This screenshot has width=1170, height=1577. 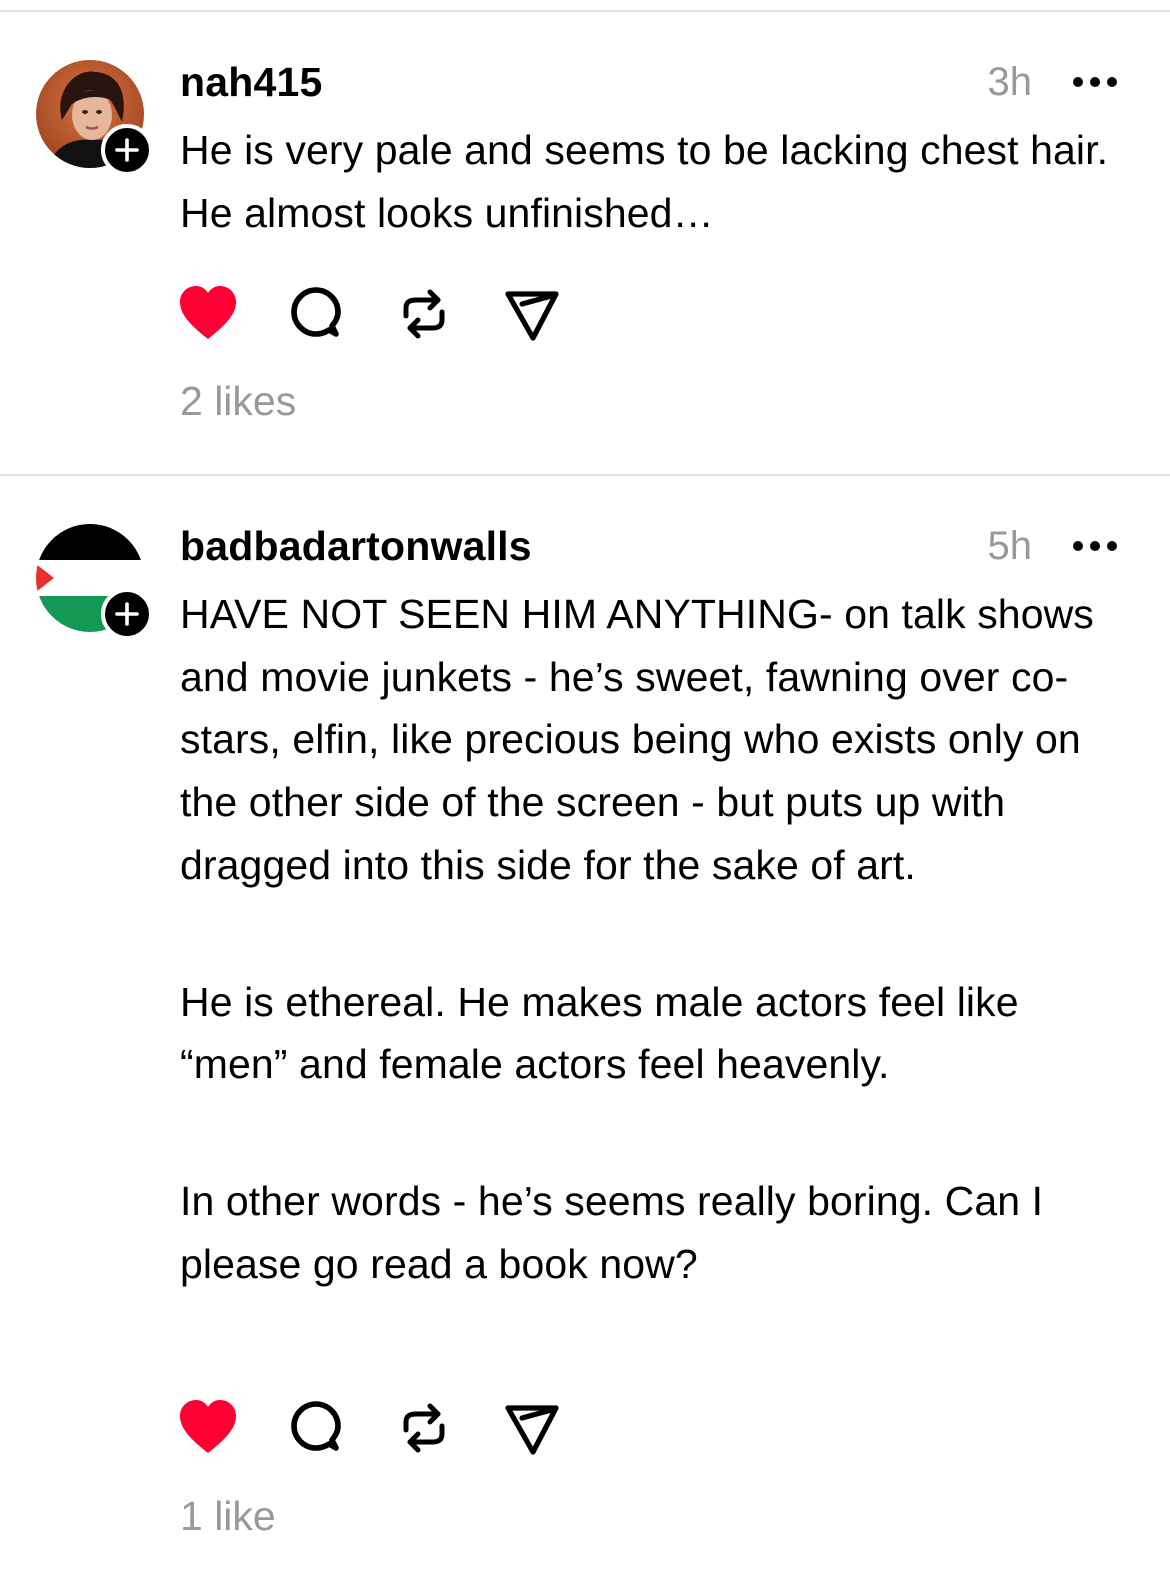 I want to click on likes-count: 1 like, so click(x=228, y=1516).